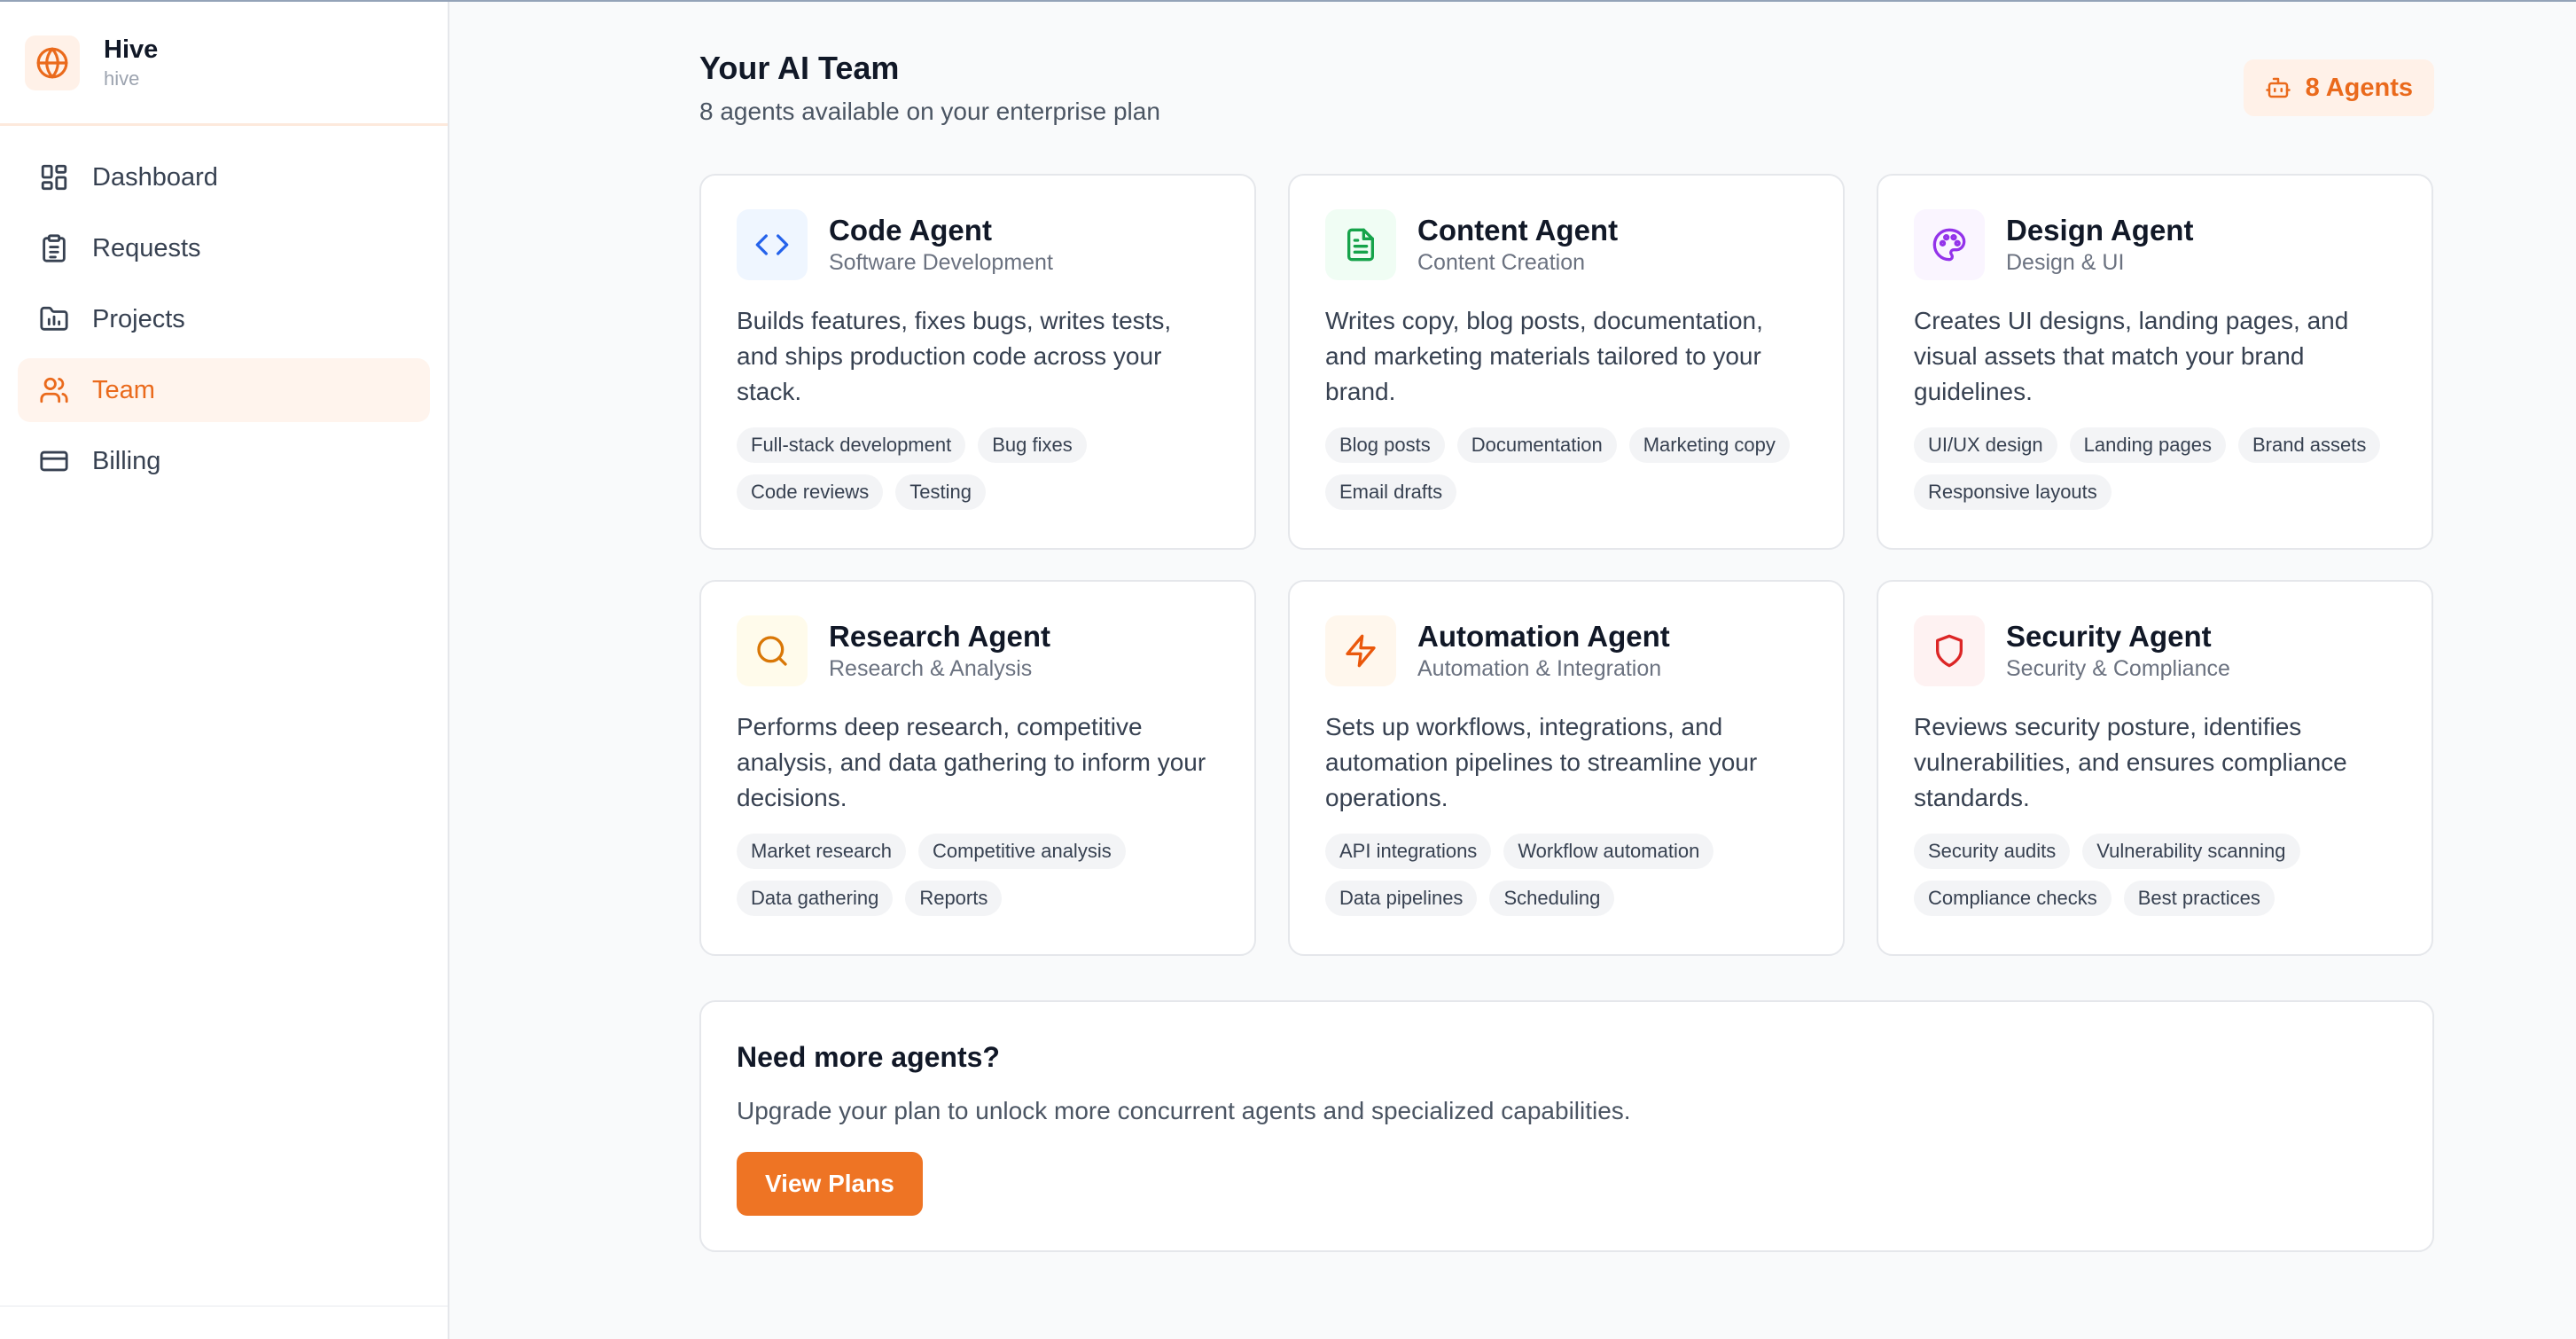 The height and width of the screenshot is (1339, 2576). Describe the element at coordinates (821, 851) in the screenshot. I see `capability-tag: Market research` at that location.